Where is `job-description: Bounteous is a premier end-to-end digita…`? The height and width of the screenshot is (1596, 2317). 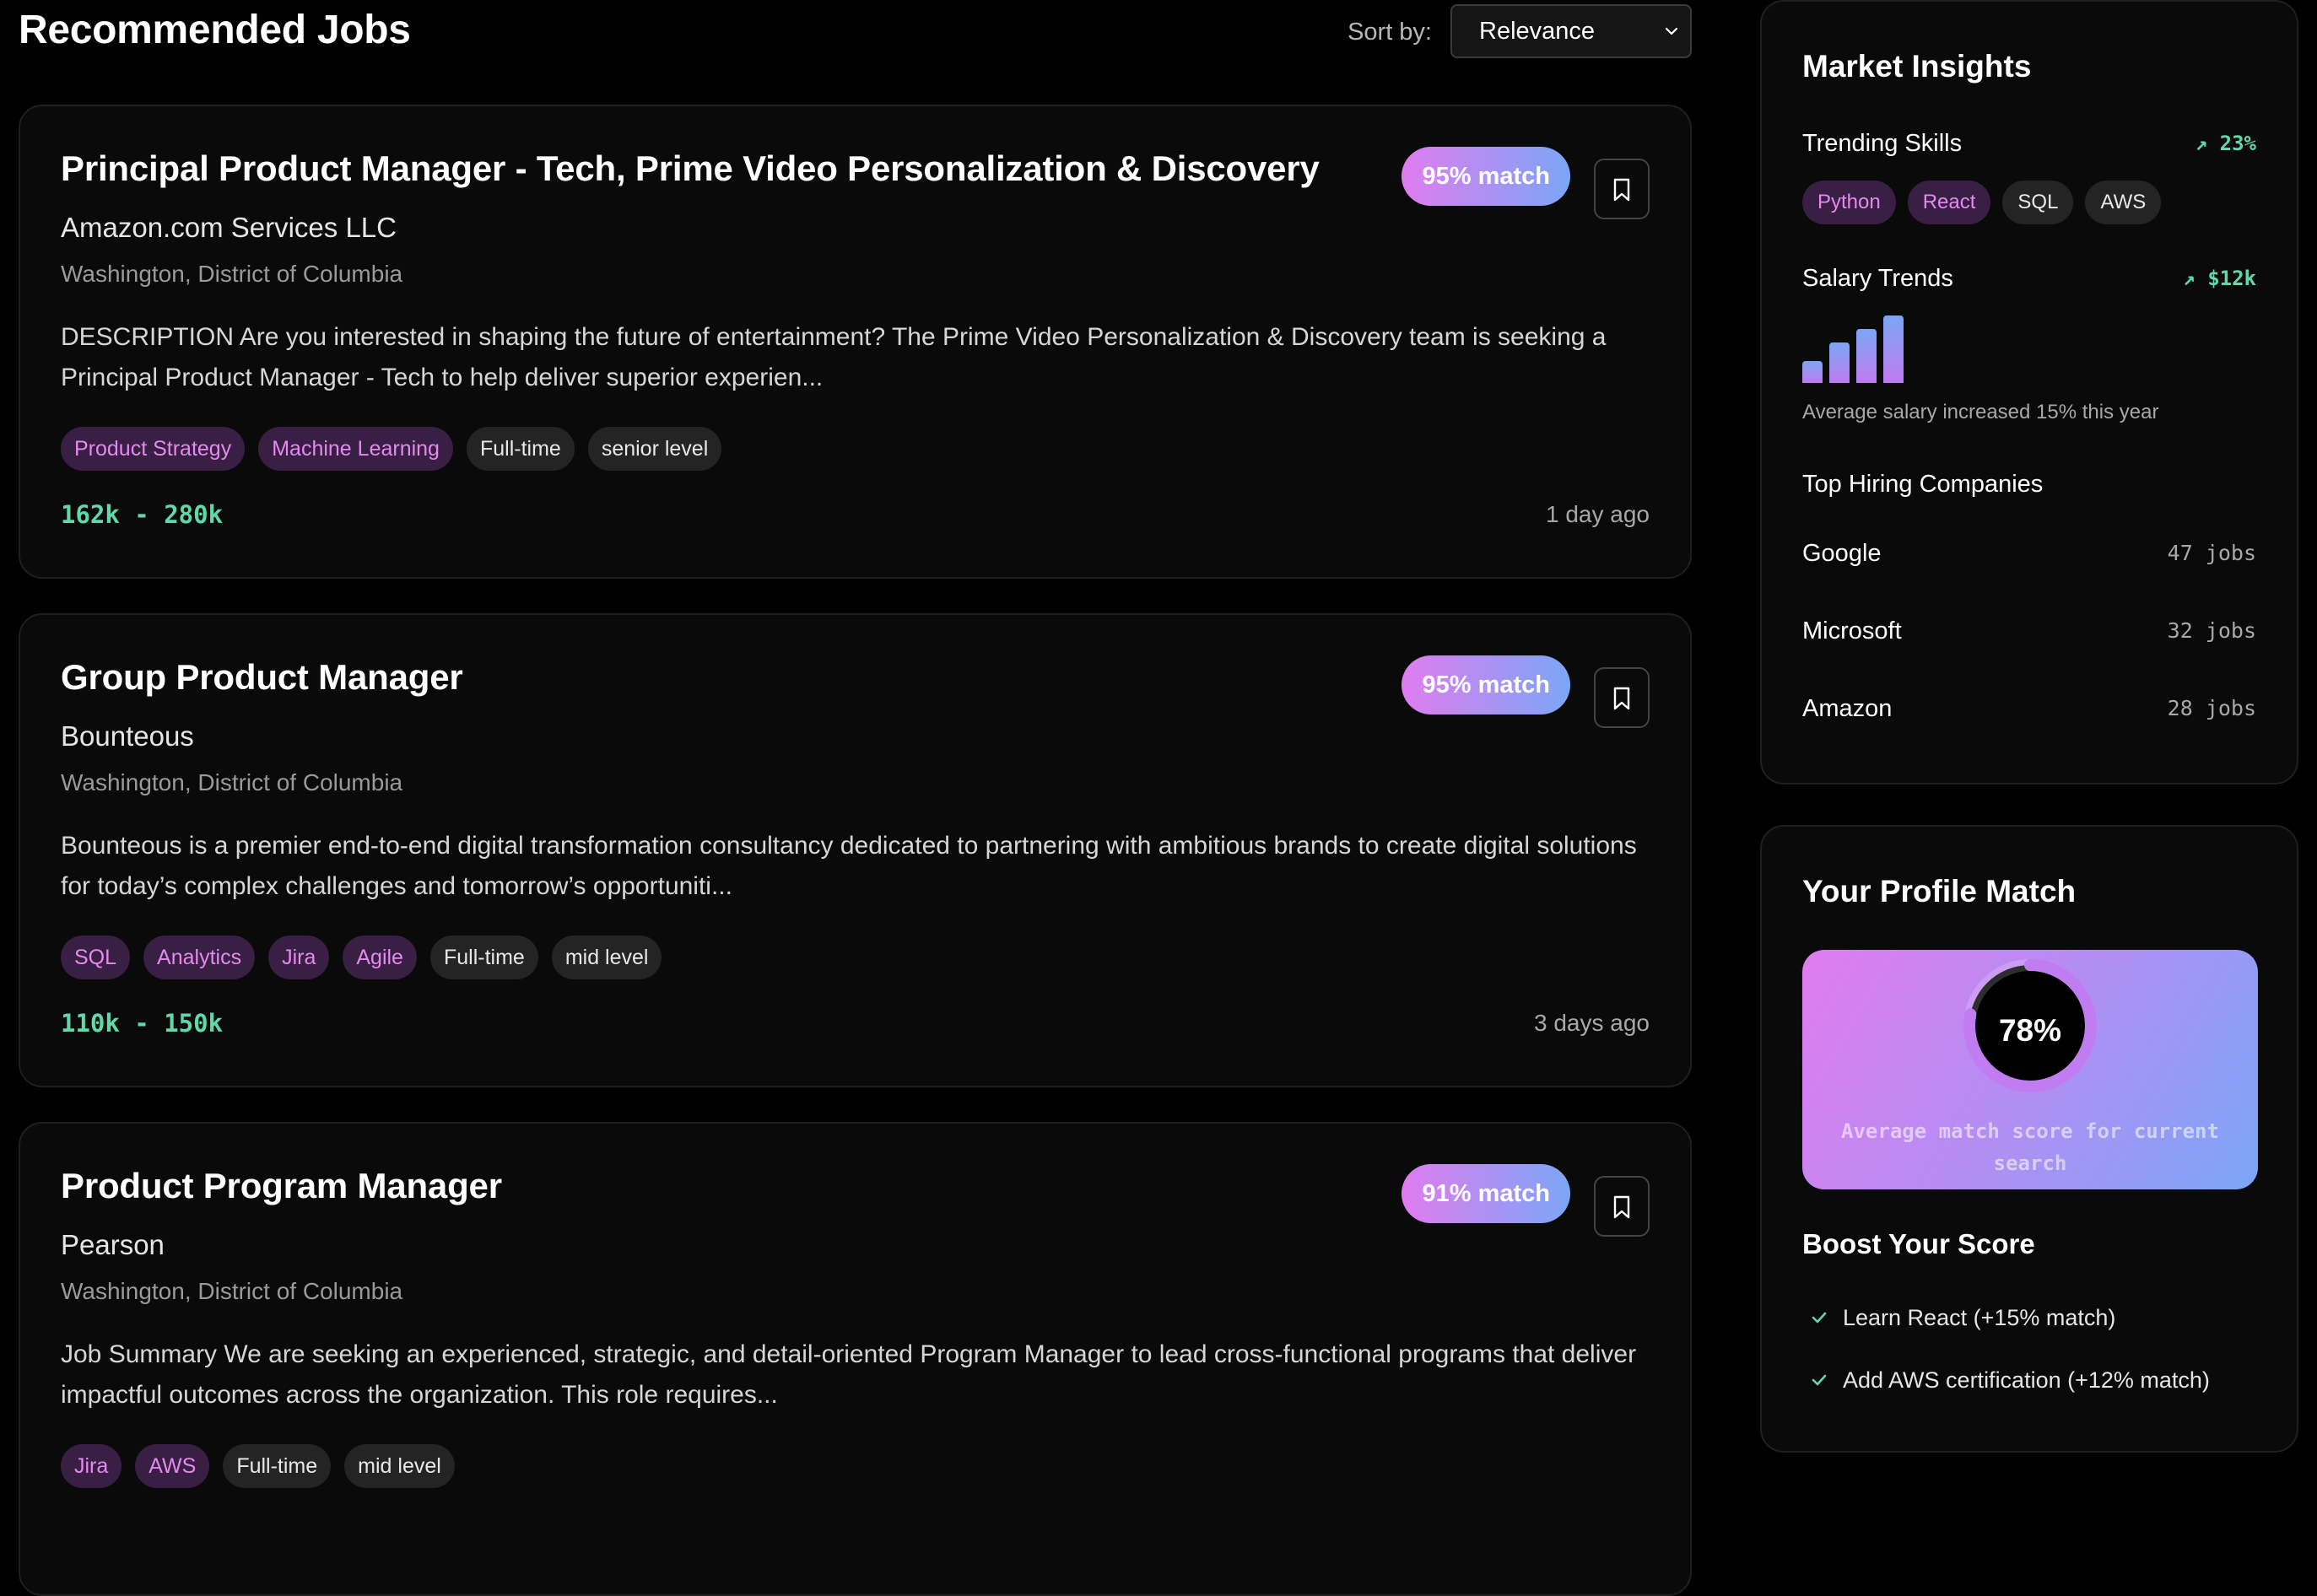 job-description: Bounteous is a premier end-to-end digita… is located at coordinates (849, 866).